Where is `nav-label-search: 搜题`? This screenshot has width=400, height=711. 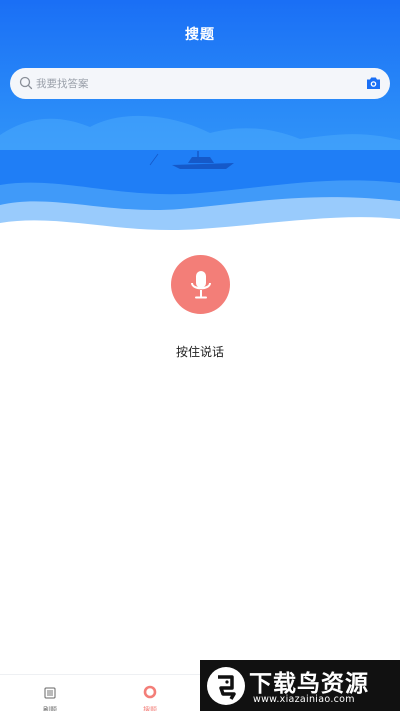
nav-label-search: 搜题 is located at coordinates (150, 708).